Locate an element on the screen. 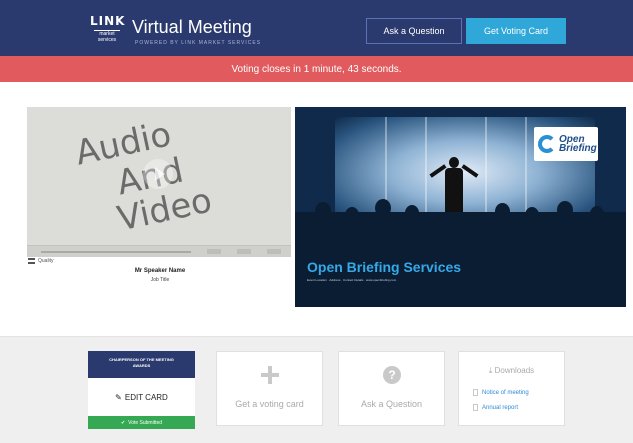 Image resolution: width=633 pixels, height=443 pixels. plus-icon is located at coordinates (270, 375).